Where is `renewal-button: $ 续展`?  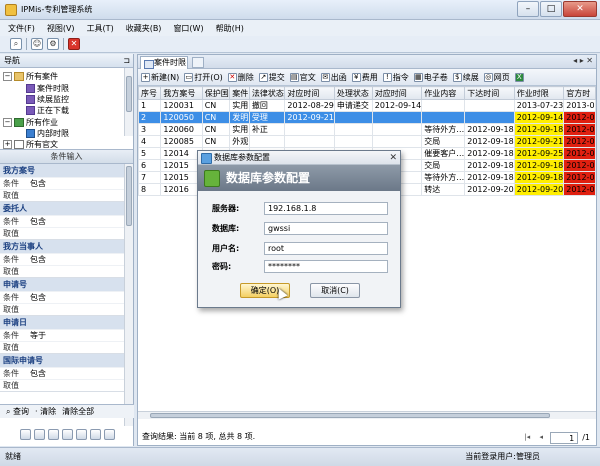
renewal-button: $ 续展 is located at coordinates (465, 77).